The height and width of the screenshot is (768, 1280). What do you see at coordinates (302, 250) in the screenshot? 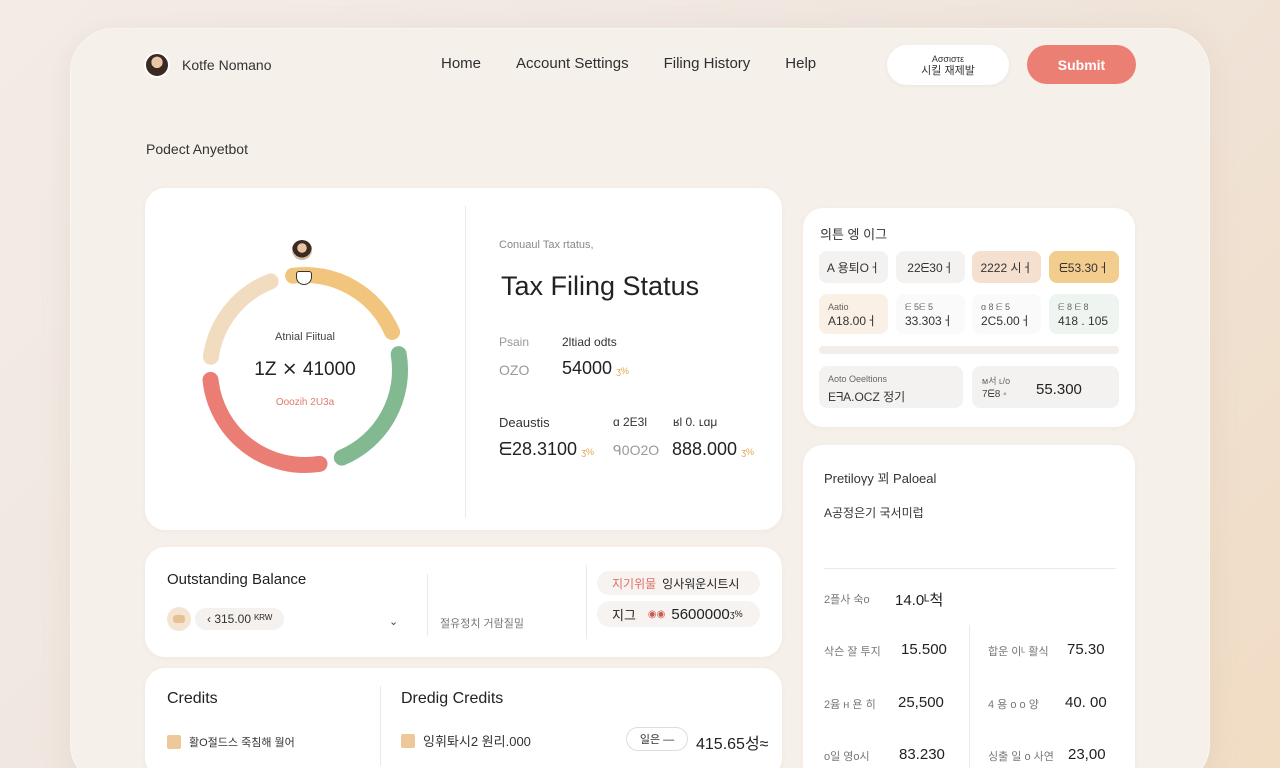
I see `status-avatar-icon` at bounding box center [302, 250].